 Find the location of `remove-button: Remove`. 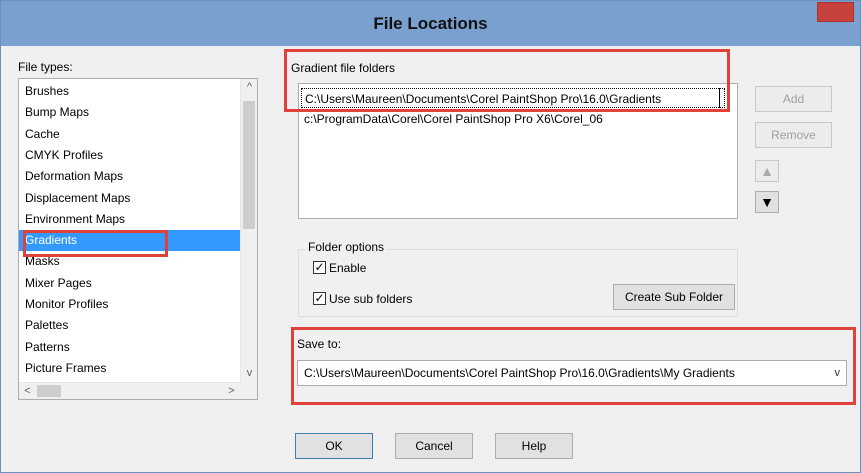

remove-button: Remove is located at coordinates (793, 135).